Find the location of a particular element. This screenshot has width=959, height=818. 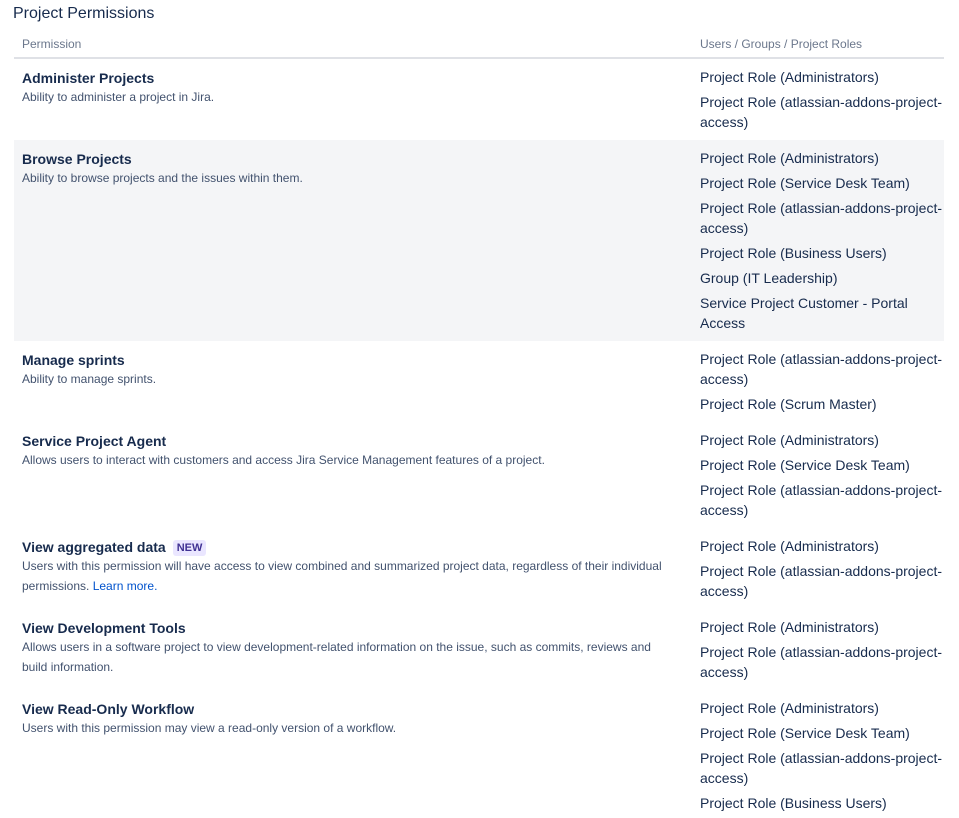

permission-name: View aggregated data is located at coordinates (94, 547).